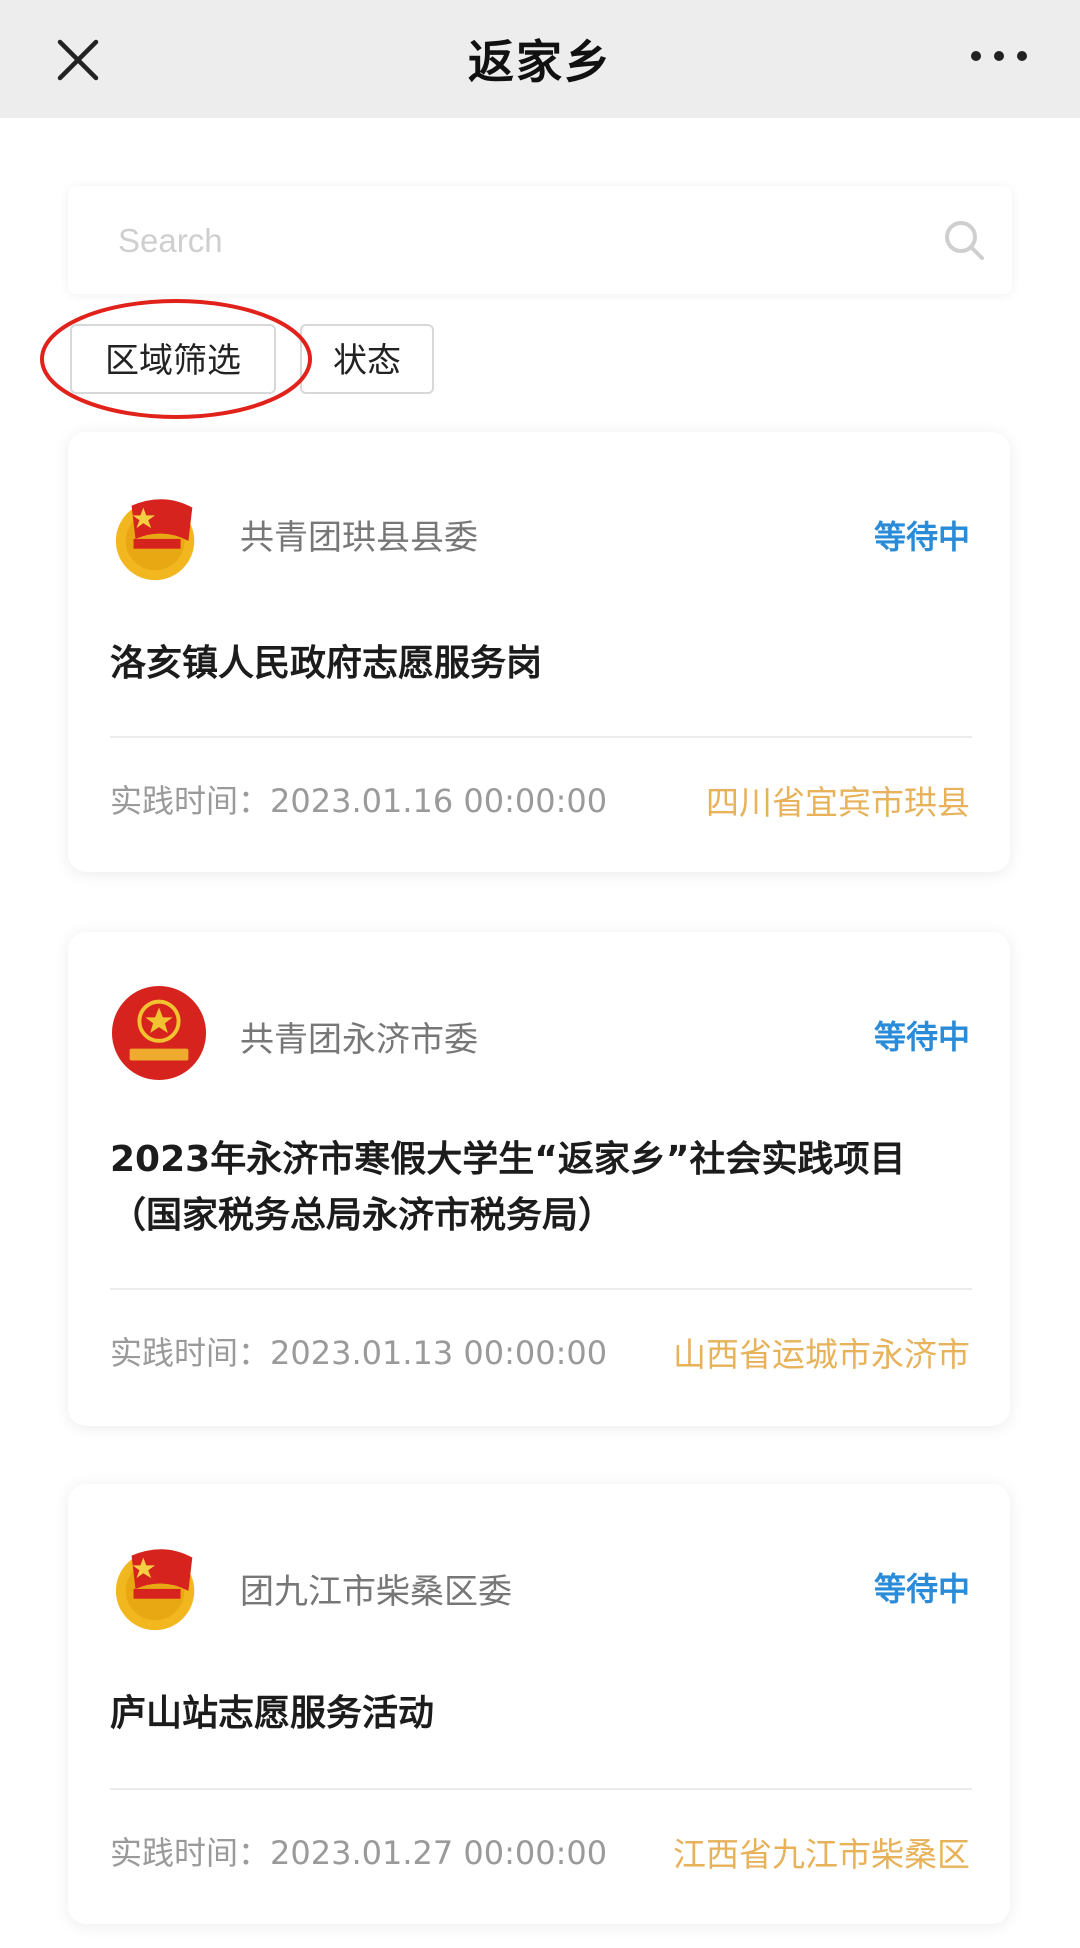  I want to click on status-filter-button: 状态, so click(367, 359).